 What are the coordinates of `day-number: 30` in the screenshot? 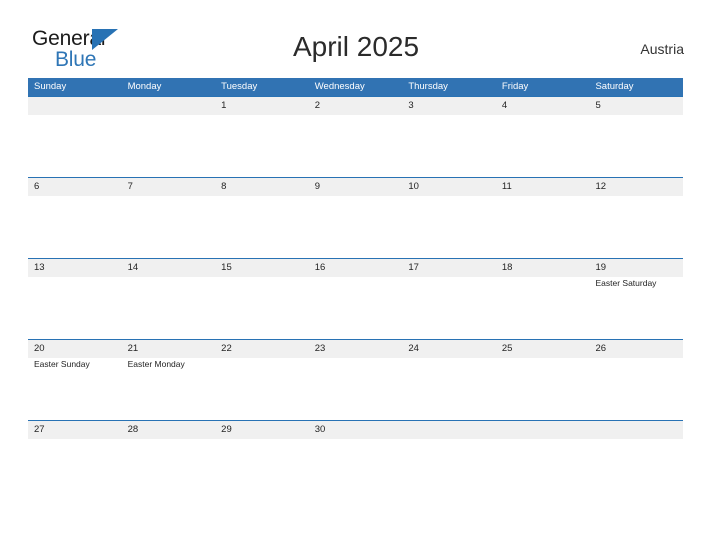 It's located at (320, 429).